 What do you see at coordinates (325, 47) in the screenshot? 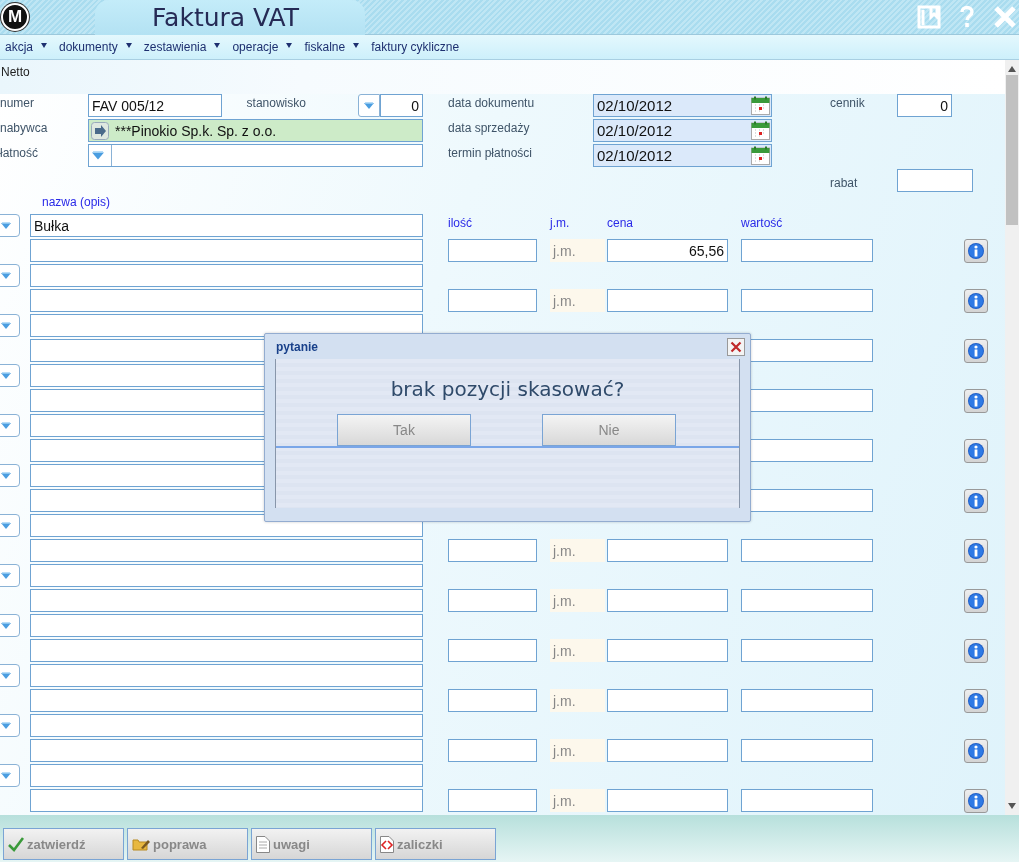
I see `menu-item: fiskalne` at bounding box center [325, 47].